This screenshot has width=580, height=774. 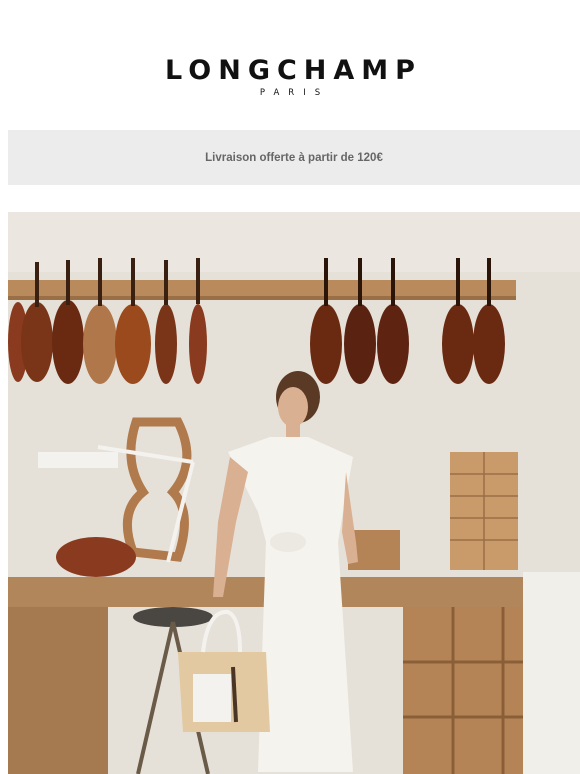 I want to click on brand-subtitle: PARIS, so click(x=294, y=93).